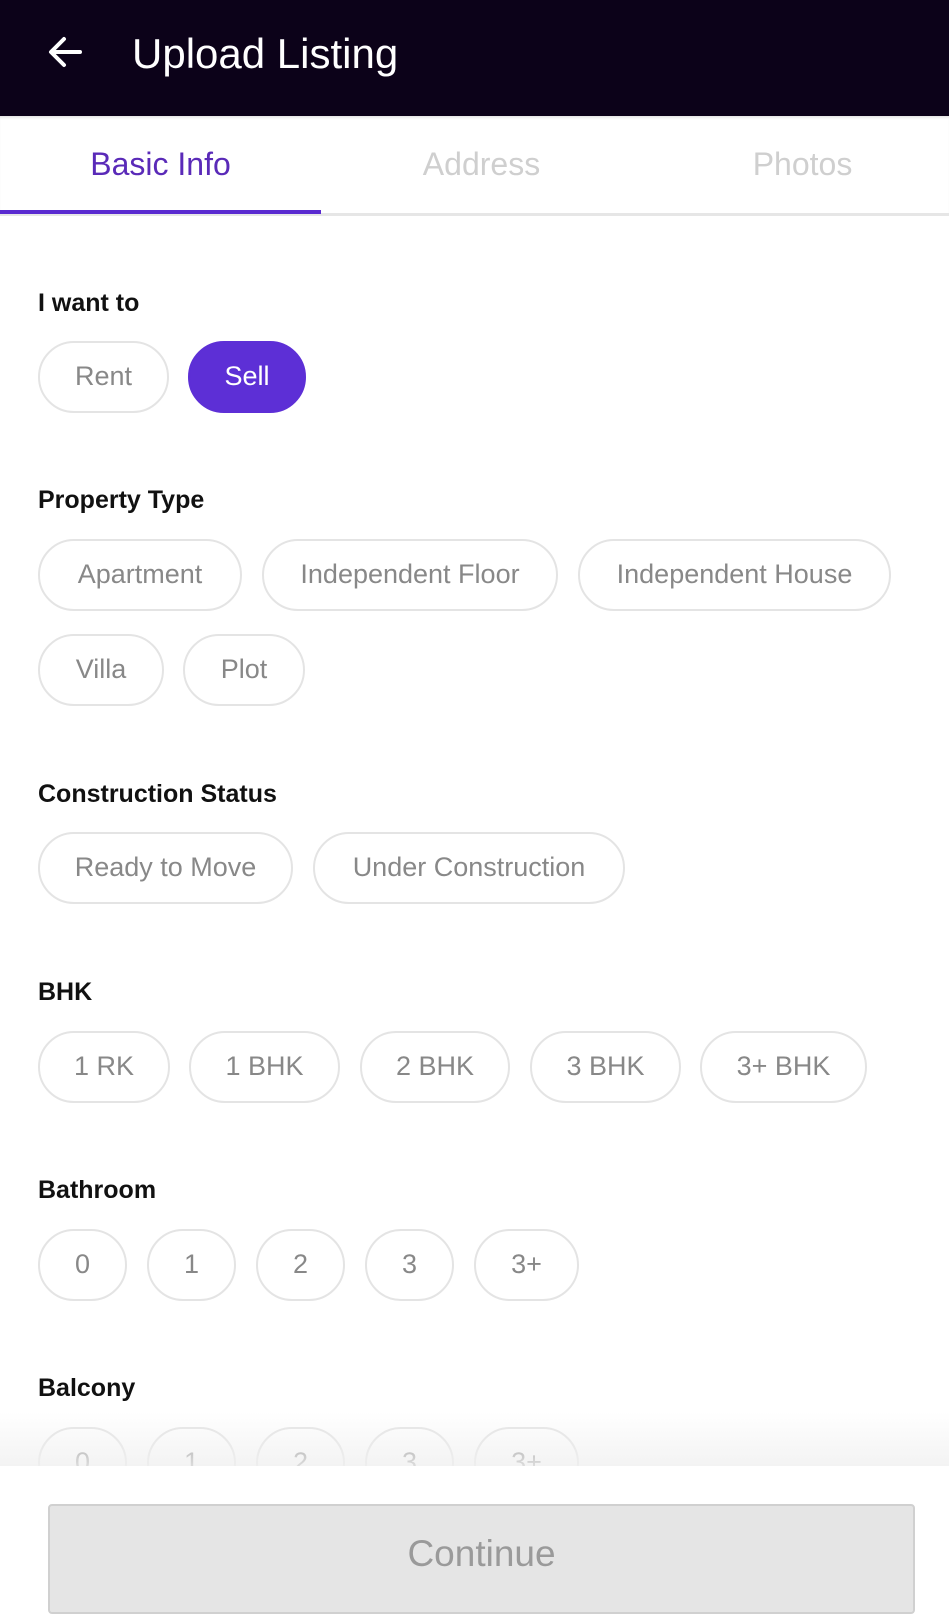 The height and width of the screenshot is (1614, 949). I want to click on tab-bar: Basic Info Address Photos, so click(474, 166).